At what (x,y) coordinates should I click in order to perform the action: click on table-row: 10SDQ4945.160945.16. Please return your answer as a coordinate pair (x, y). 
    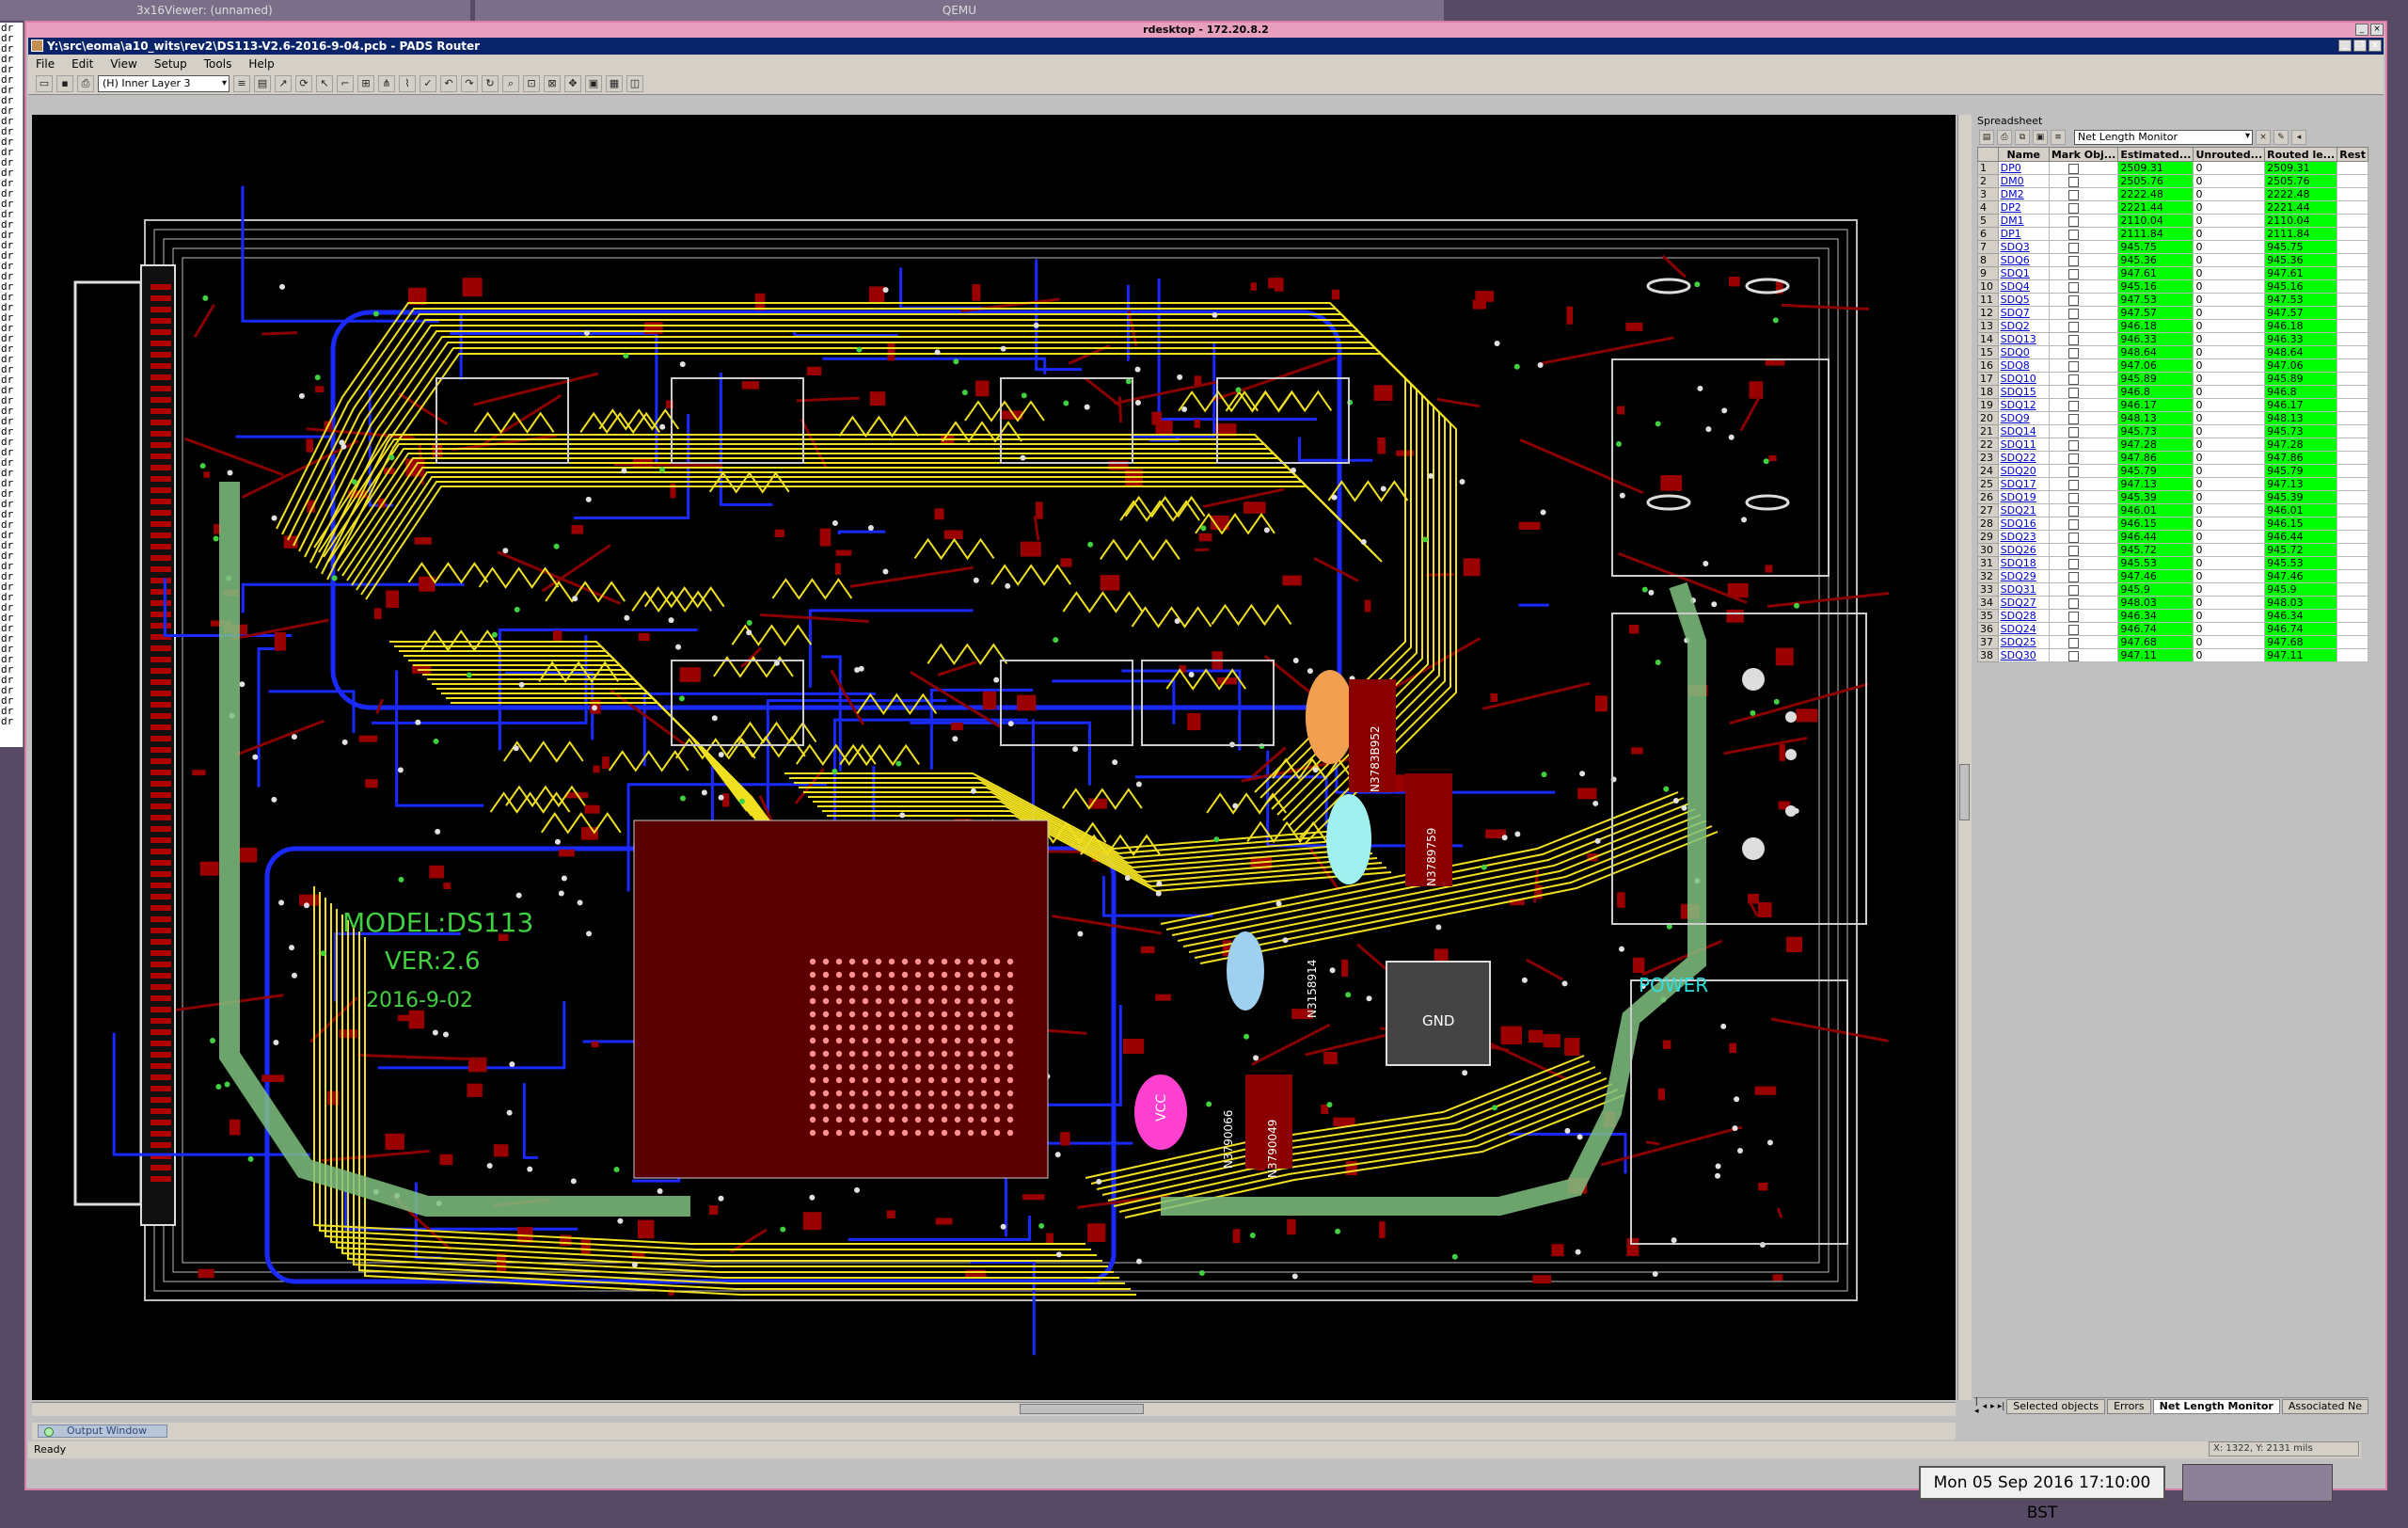
    Looking at the image, I should click on (2173, 287).